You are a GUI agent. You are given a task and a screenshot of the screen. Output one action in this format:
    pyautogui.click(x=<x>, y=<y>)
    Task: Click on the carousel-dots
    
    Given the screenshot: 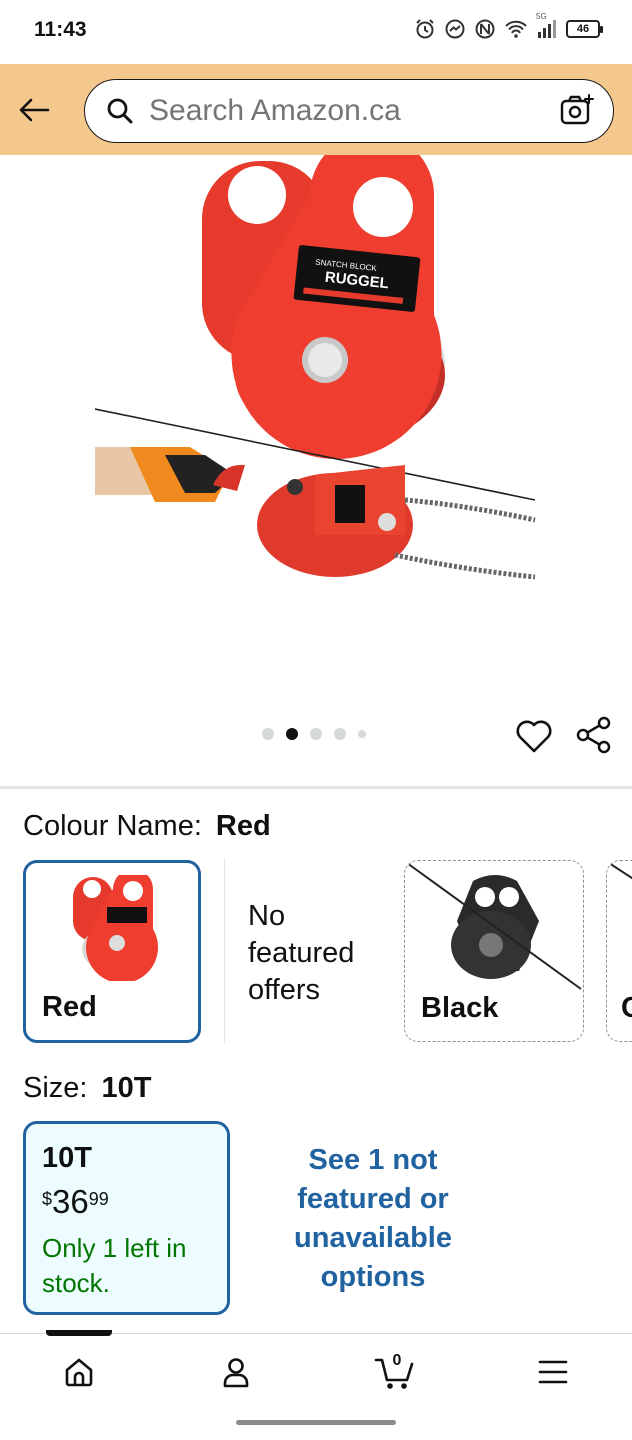 What is the action you would take?
    pyautogui.click(x=314, y=734)
    